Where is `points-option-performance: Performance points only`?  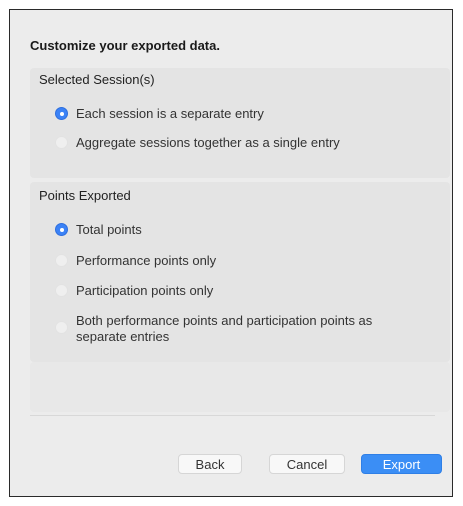
points-option-performance: Performance points only is located at coordinates (135, 261).